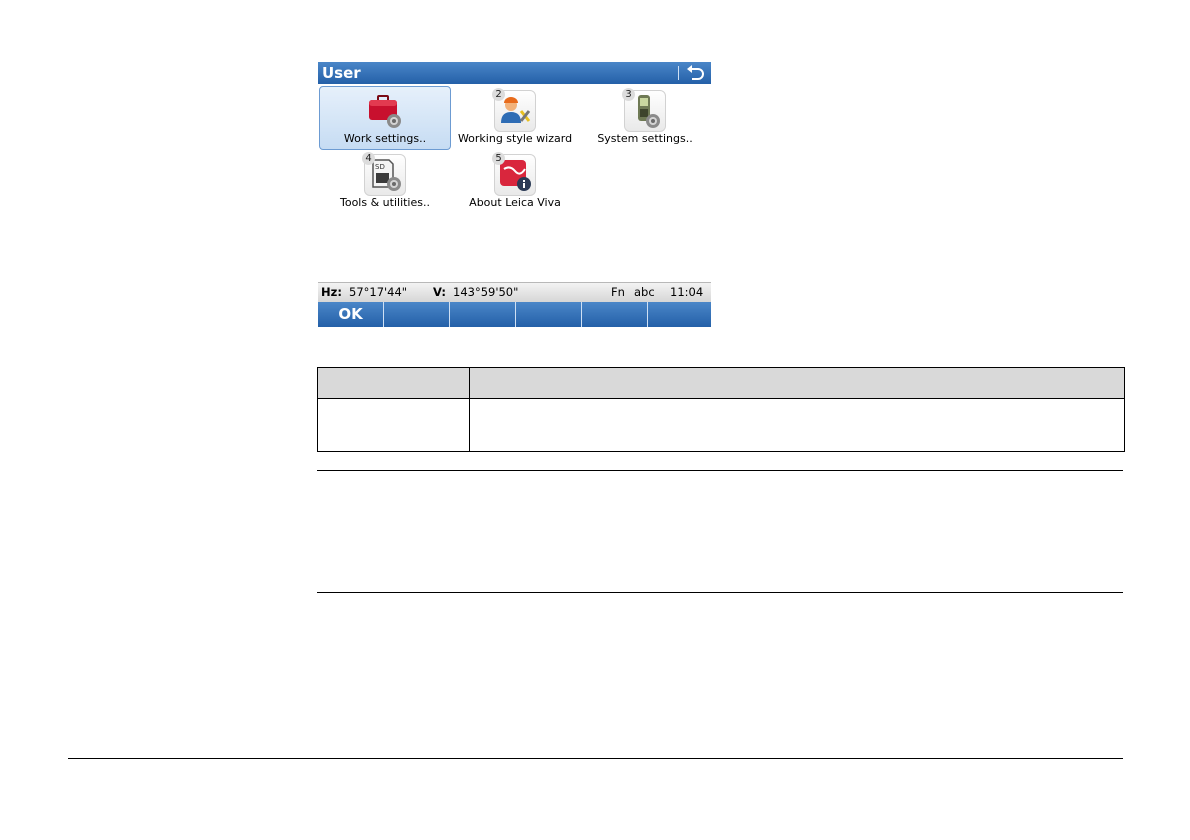 Image resolution: width=1190 pixels, height=840 pixels. Describe the element at coordinates (687, 292) in the screenshot. I see `clock: 11:04` at that location.